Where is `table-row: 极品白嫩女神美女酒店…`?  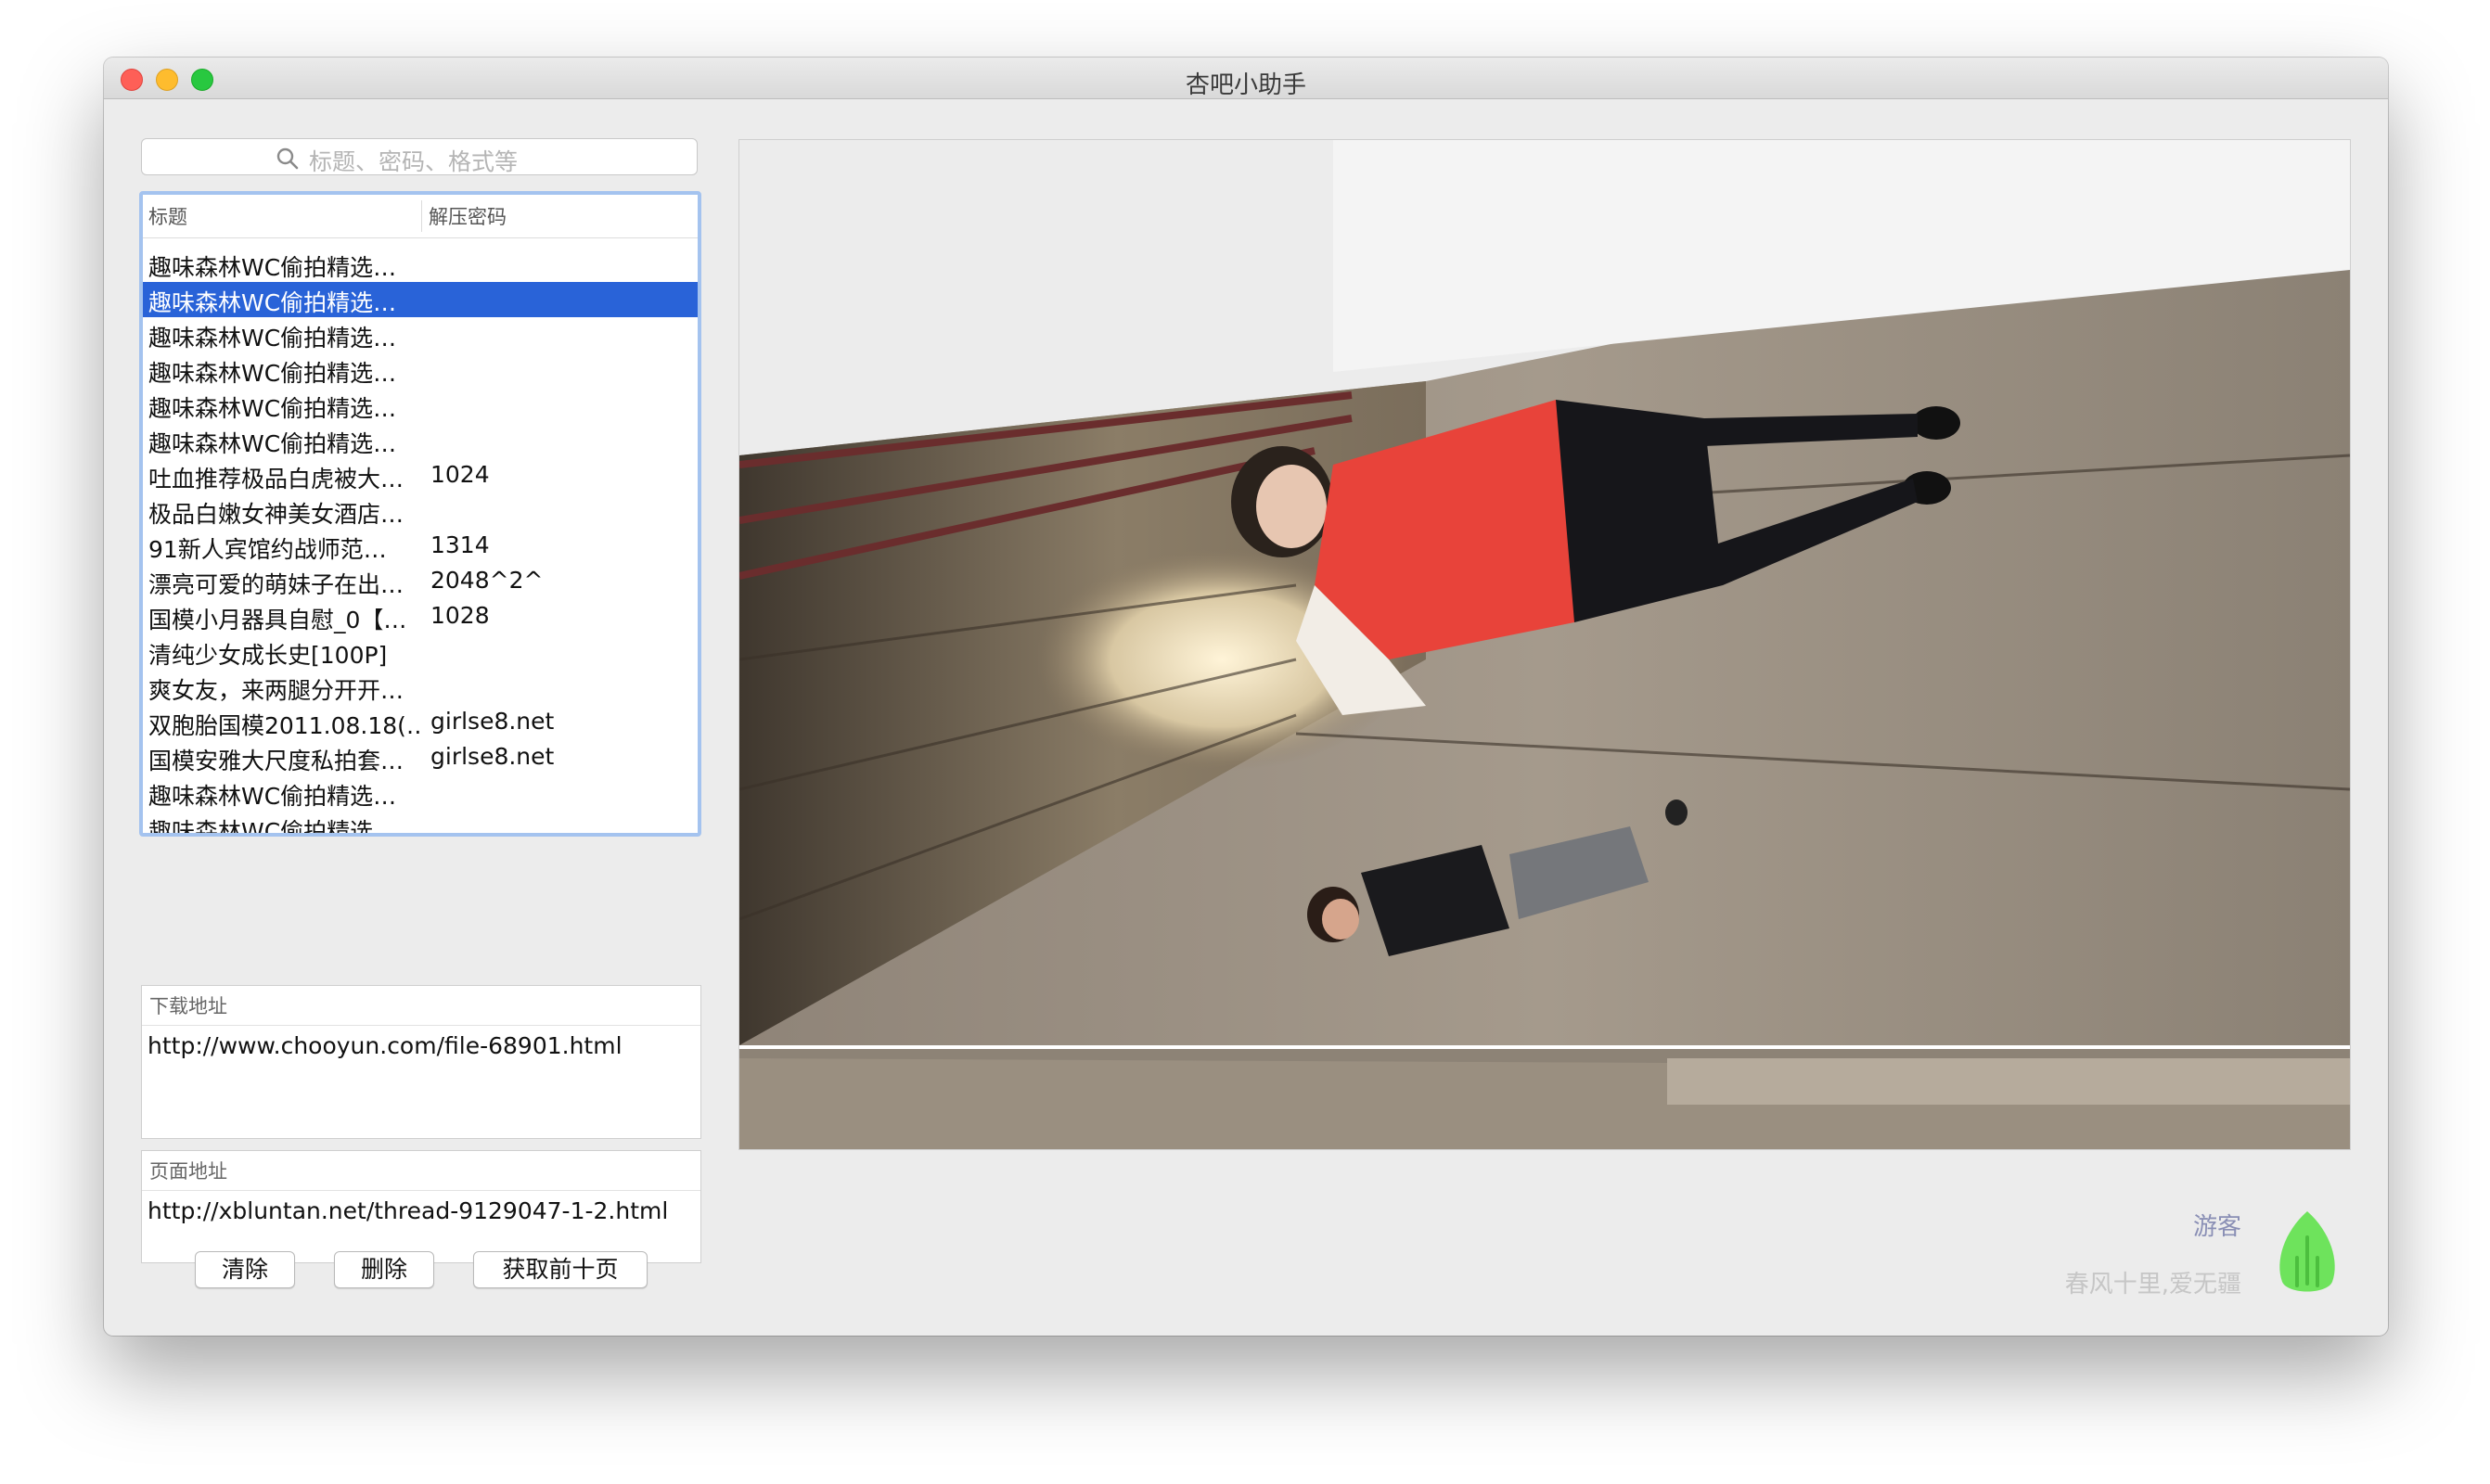 table-row: 极品白嫩女神美女酒店… is located at coordinates (420, 511).